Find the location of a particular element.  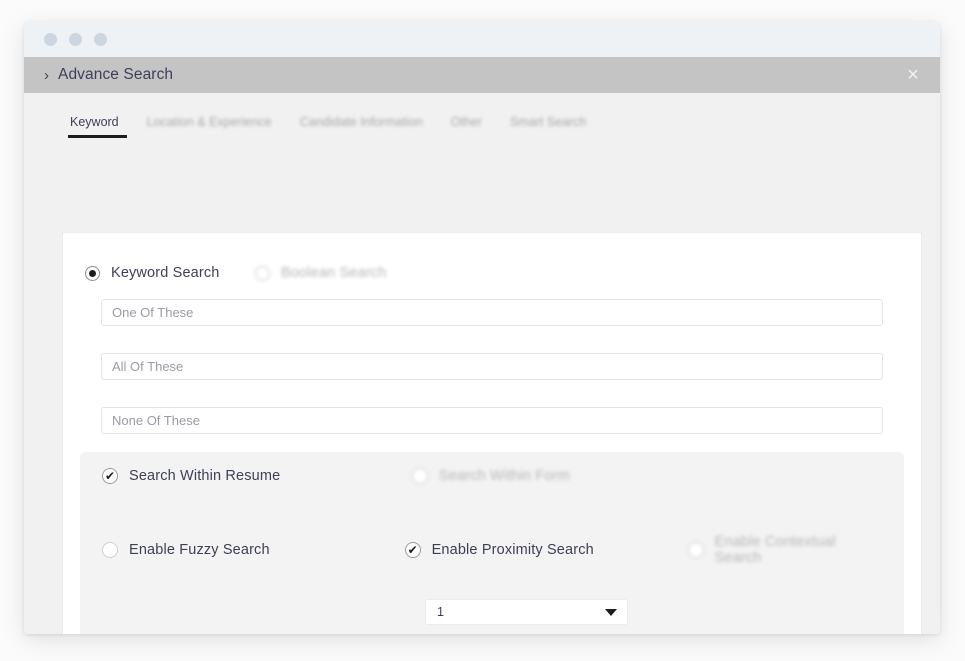

tab-smart-search: Smart Search is located at coordinates (548, 126).